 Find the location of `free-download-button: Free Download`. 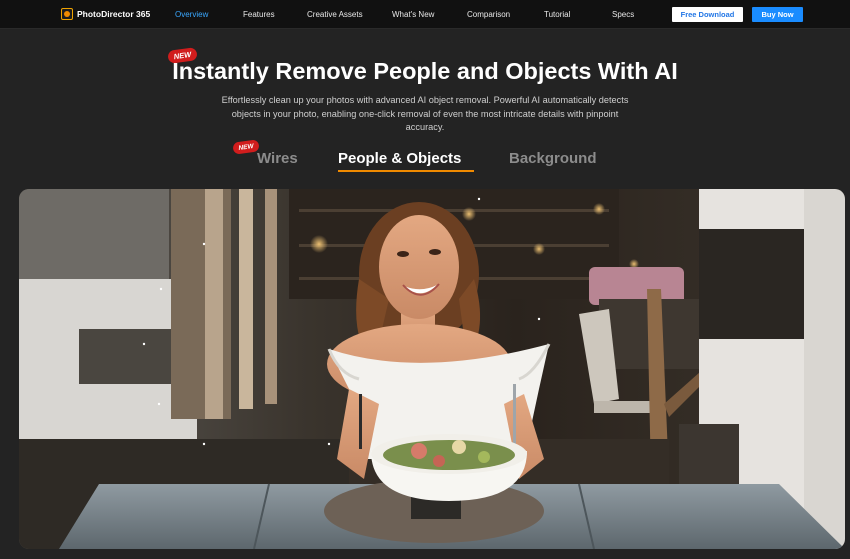

free-download-button: Free Download is located at coordinates (707, 14).